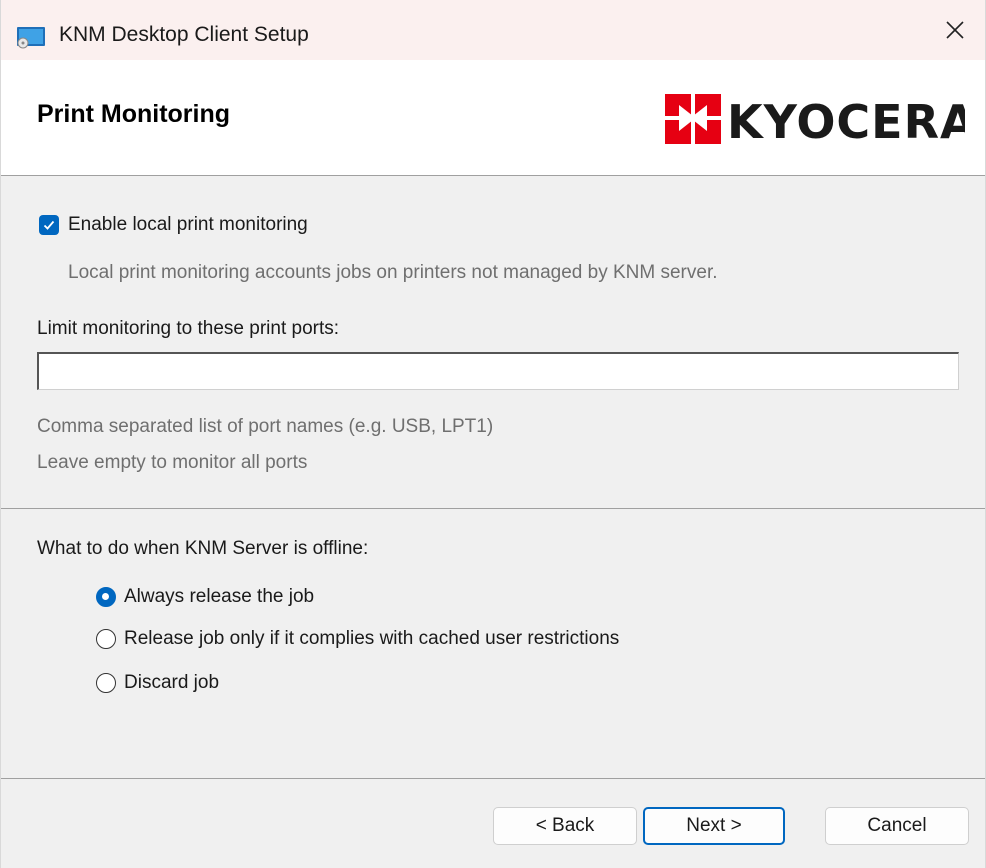 This screenshot has height=868, width=986. I want to click on cancel-button: Cancel, so click(897, 826).